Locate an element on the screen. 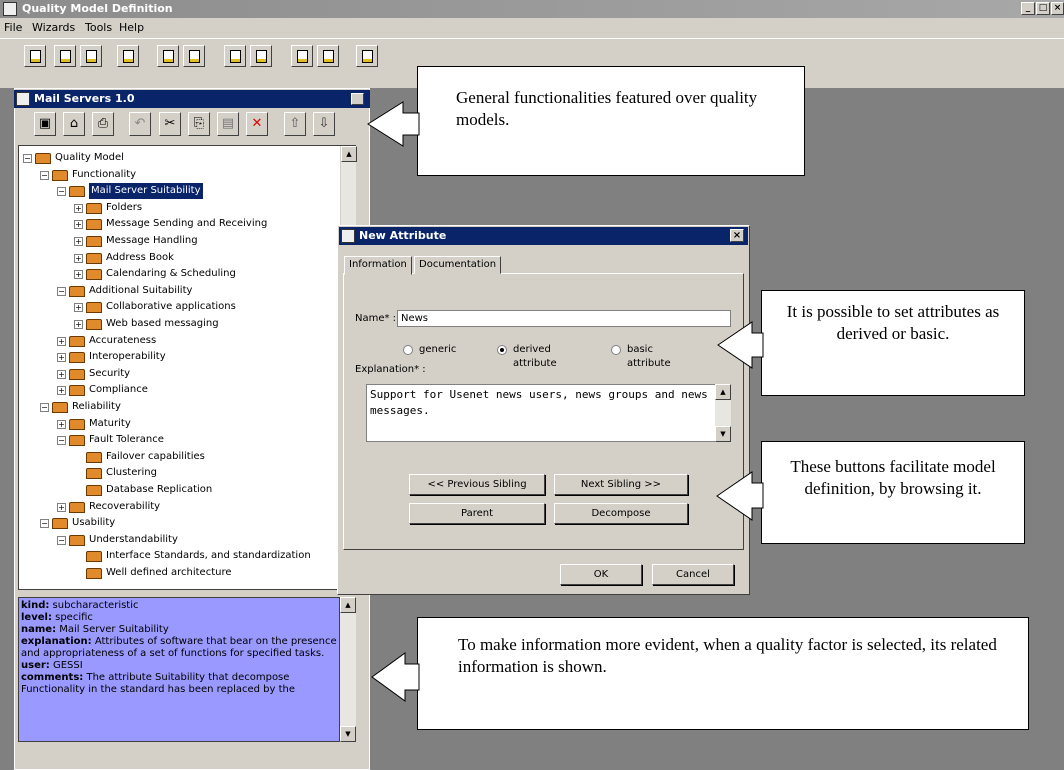 This screenshot has height=770, width=1064. arrow-attributes is located at coordinates (740, 345).